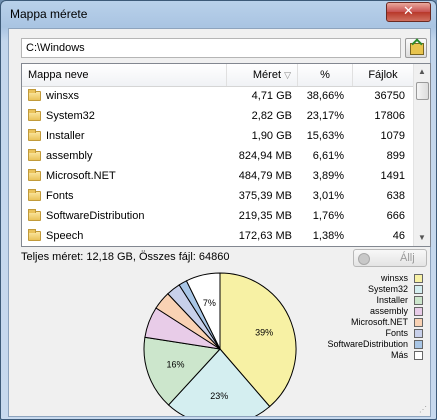 The height and width of the screenshot is (420, 437). I want to click on table-header: Mappa neve Méret ▽ % Fájlok, so click(218, 75).